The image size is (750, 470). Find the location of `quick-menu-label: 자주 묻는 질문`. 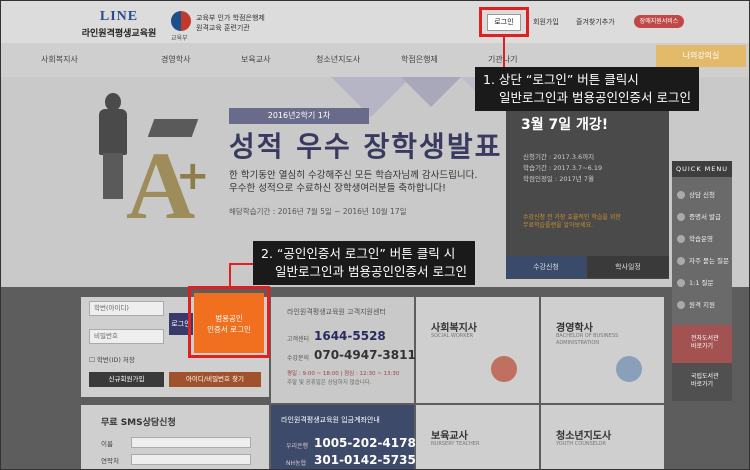

quick-menu-label: 자주 묻는 질문 is located at coordinates (709, 261).